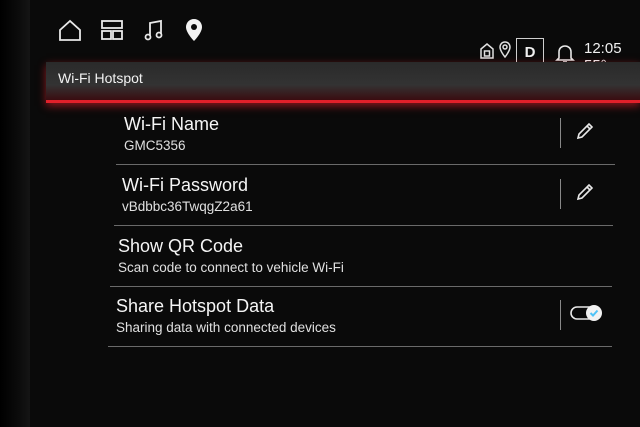  Describe the element at coordinates (585, 131) in the screenshot. I see `edit-wifi-name-pencil-icon` at that location.